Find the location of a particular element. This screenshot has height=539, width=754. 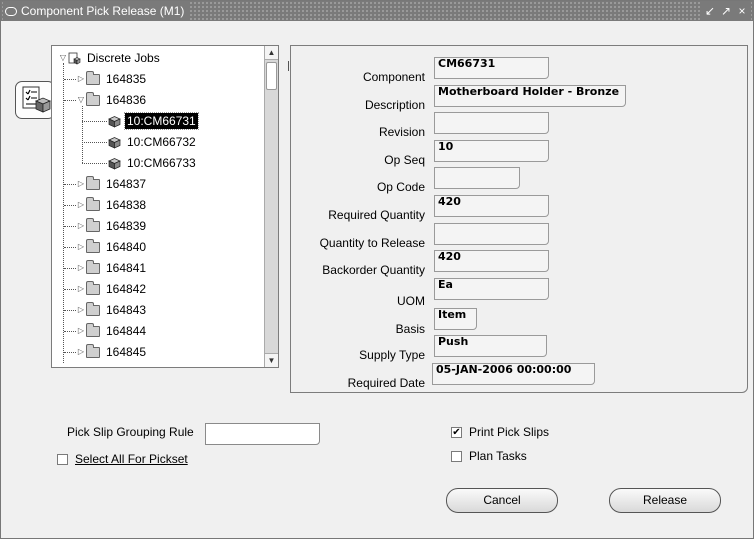

pick-slip-grouping-rule-input is located at coordinates (262, 434).